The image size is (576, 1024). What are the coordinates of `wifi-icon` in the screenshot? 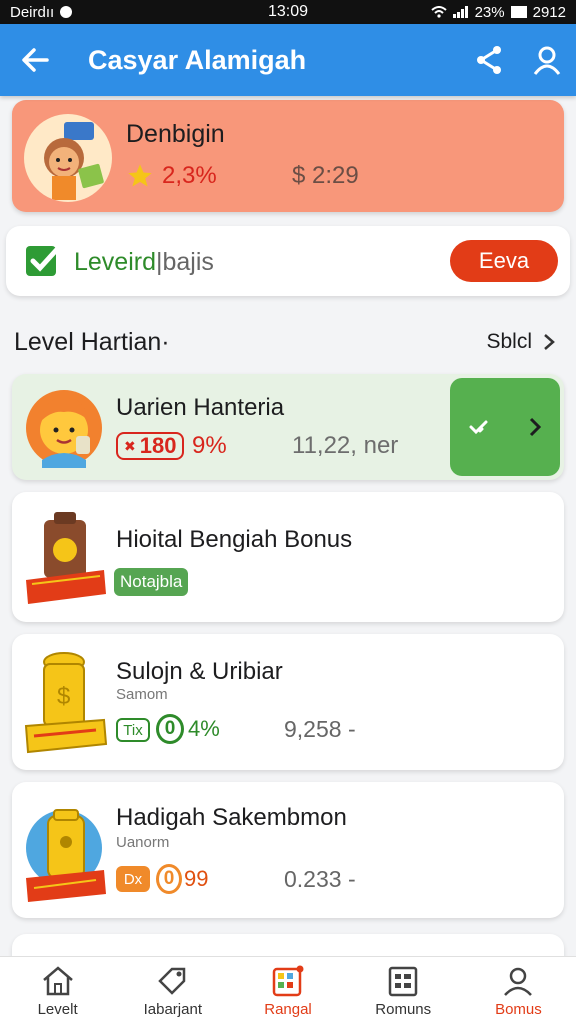 It's located at (438, 12).